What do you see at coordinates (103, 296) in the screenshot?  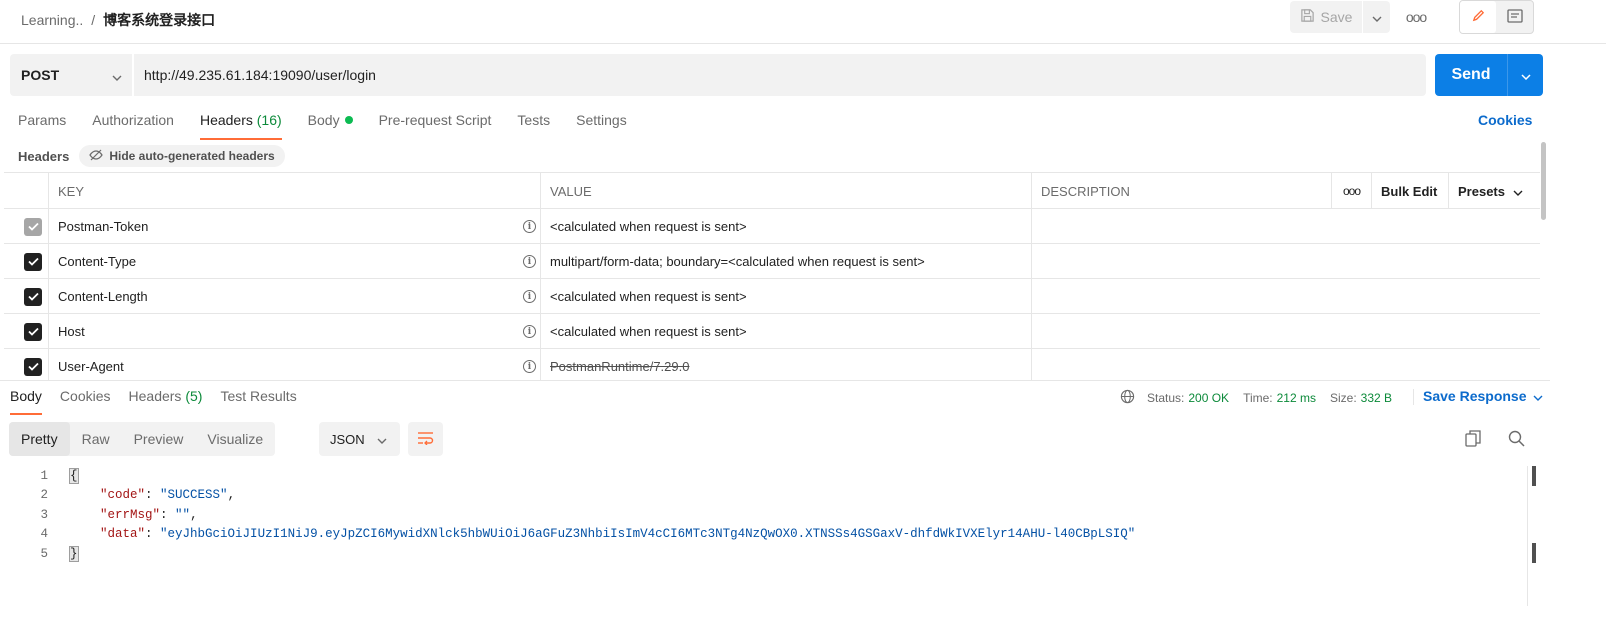 I see `row-key: Content-Length` at bounding box center [103, 296].